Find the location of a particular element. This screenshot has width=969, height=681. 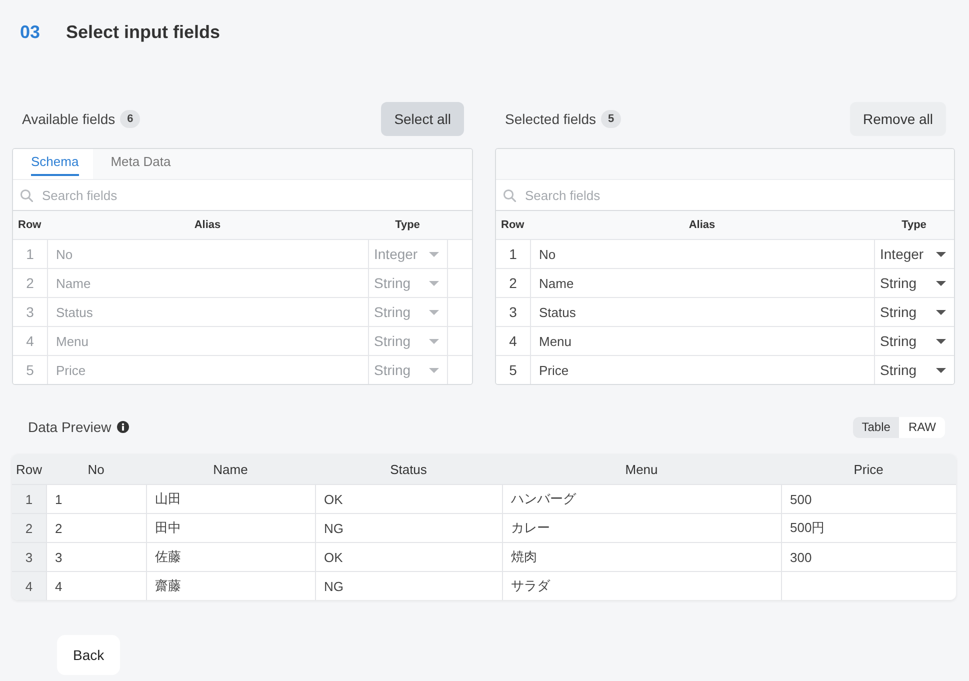

table-cell: 500 is located at coordinates (868, 499).